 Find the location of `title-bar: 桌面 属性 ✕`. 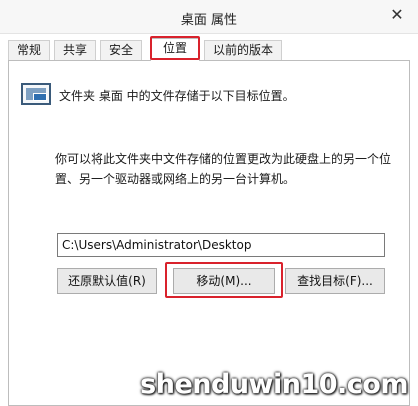

title-bar: 桌面 属性 ✕ is located at coordinates (209, 17).